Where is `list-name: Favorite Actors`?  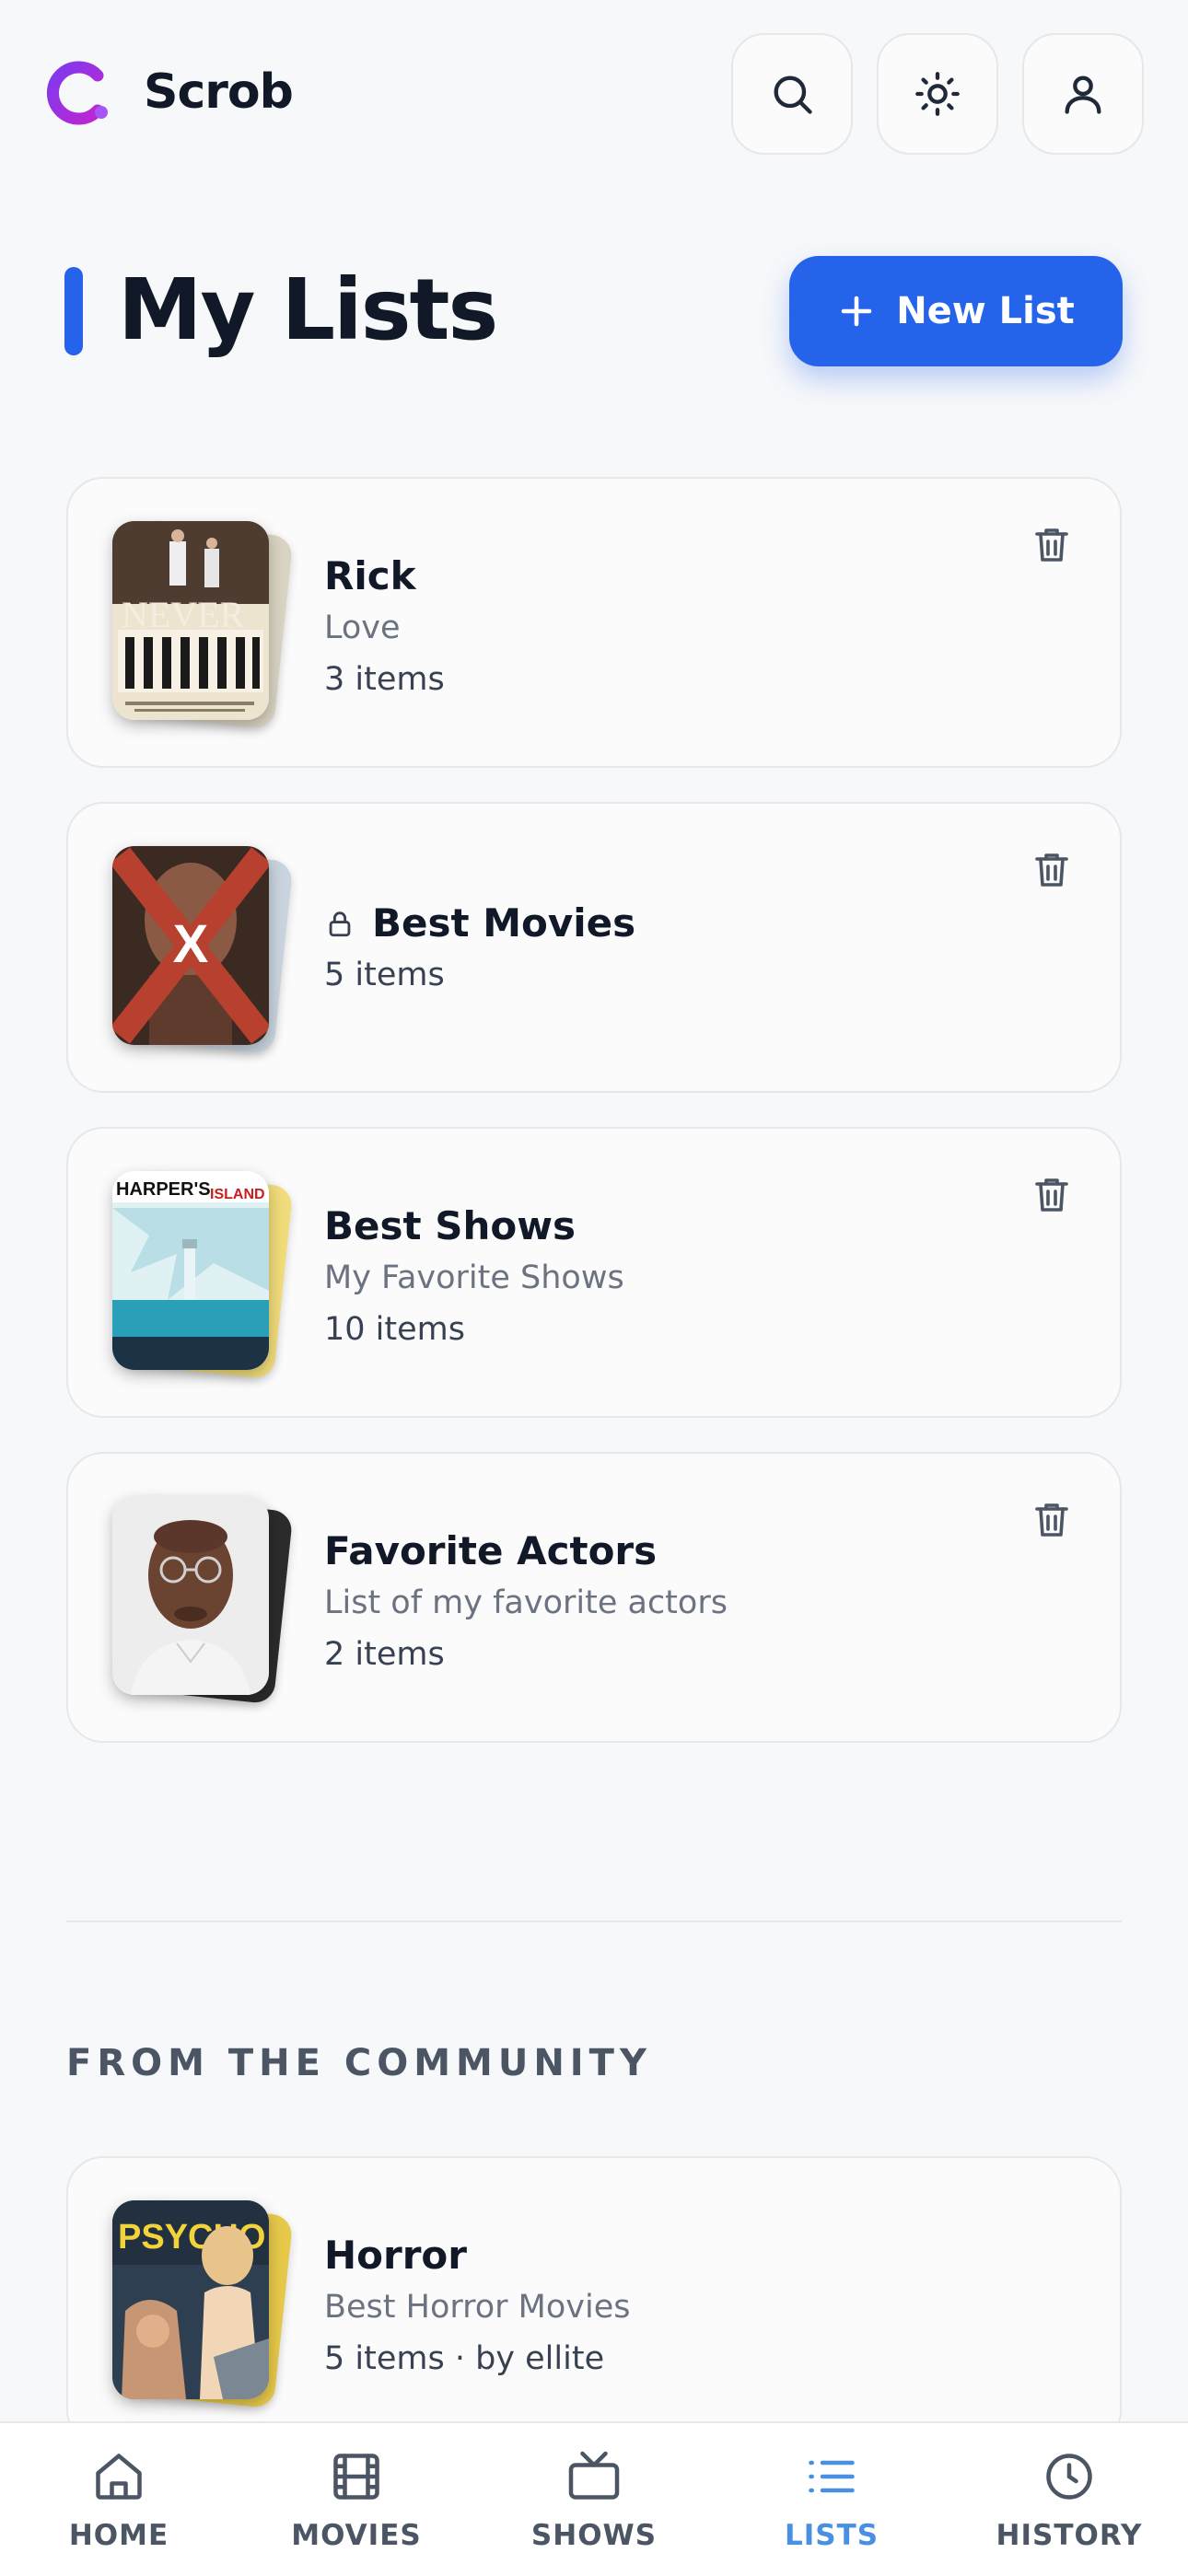 list-name: Favorite Actors is located at coordinates (491, 1550).